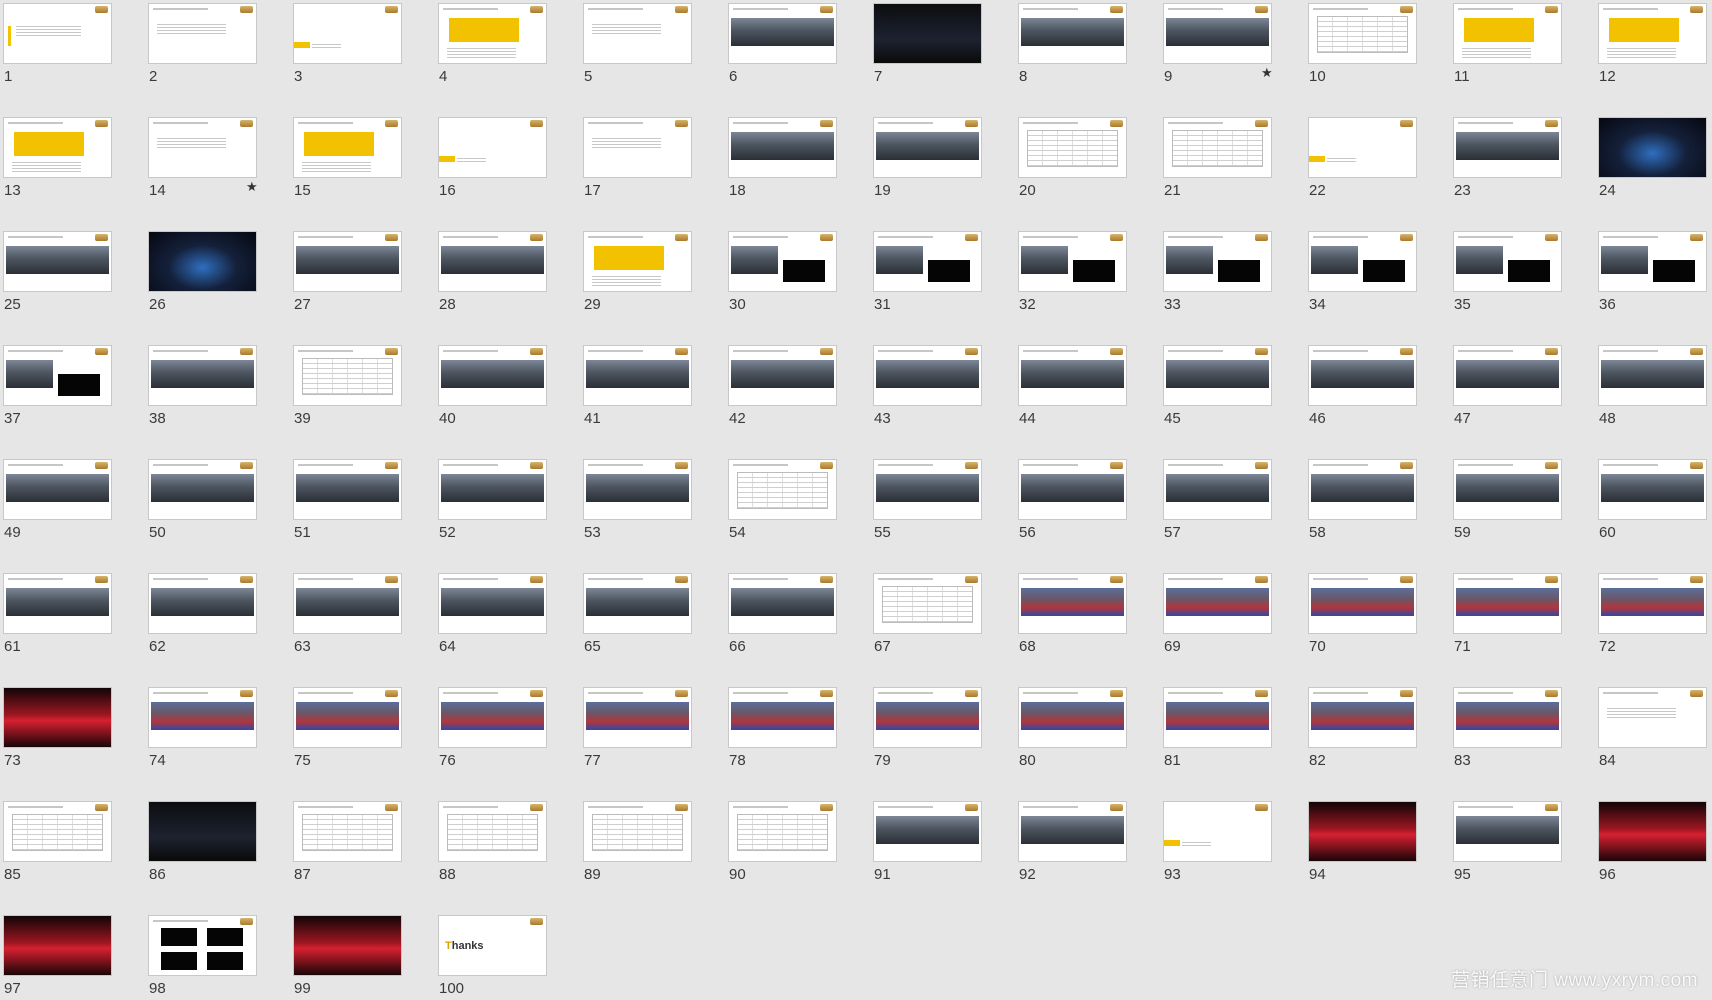 The width and height of the screenshot is (1712, 1000). What do you see at coordinates (942, 739) in the screenshot?
I see `slide-thumbnail-79: 79` at bounding box center [942, 739].